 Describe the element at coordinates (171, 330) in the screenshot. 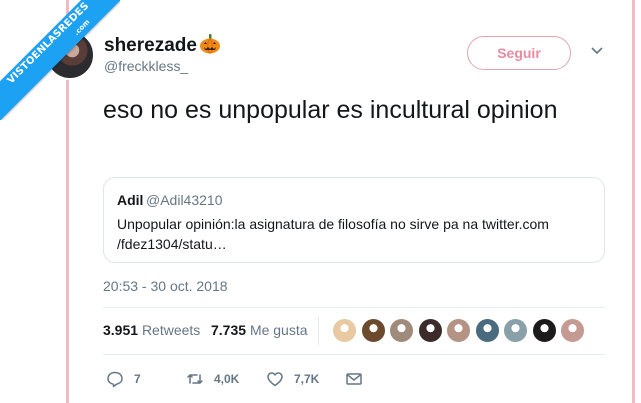

I see `retweets-label: Retweets` at that location.